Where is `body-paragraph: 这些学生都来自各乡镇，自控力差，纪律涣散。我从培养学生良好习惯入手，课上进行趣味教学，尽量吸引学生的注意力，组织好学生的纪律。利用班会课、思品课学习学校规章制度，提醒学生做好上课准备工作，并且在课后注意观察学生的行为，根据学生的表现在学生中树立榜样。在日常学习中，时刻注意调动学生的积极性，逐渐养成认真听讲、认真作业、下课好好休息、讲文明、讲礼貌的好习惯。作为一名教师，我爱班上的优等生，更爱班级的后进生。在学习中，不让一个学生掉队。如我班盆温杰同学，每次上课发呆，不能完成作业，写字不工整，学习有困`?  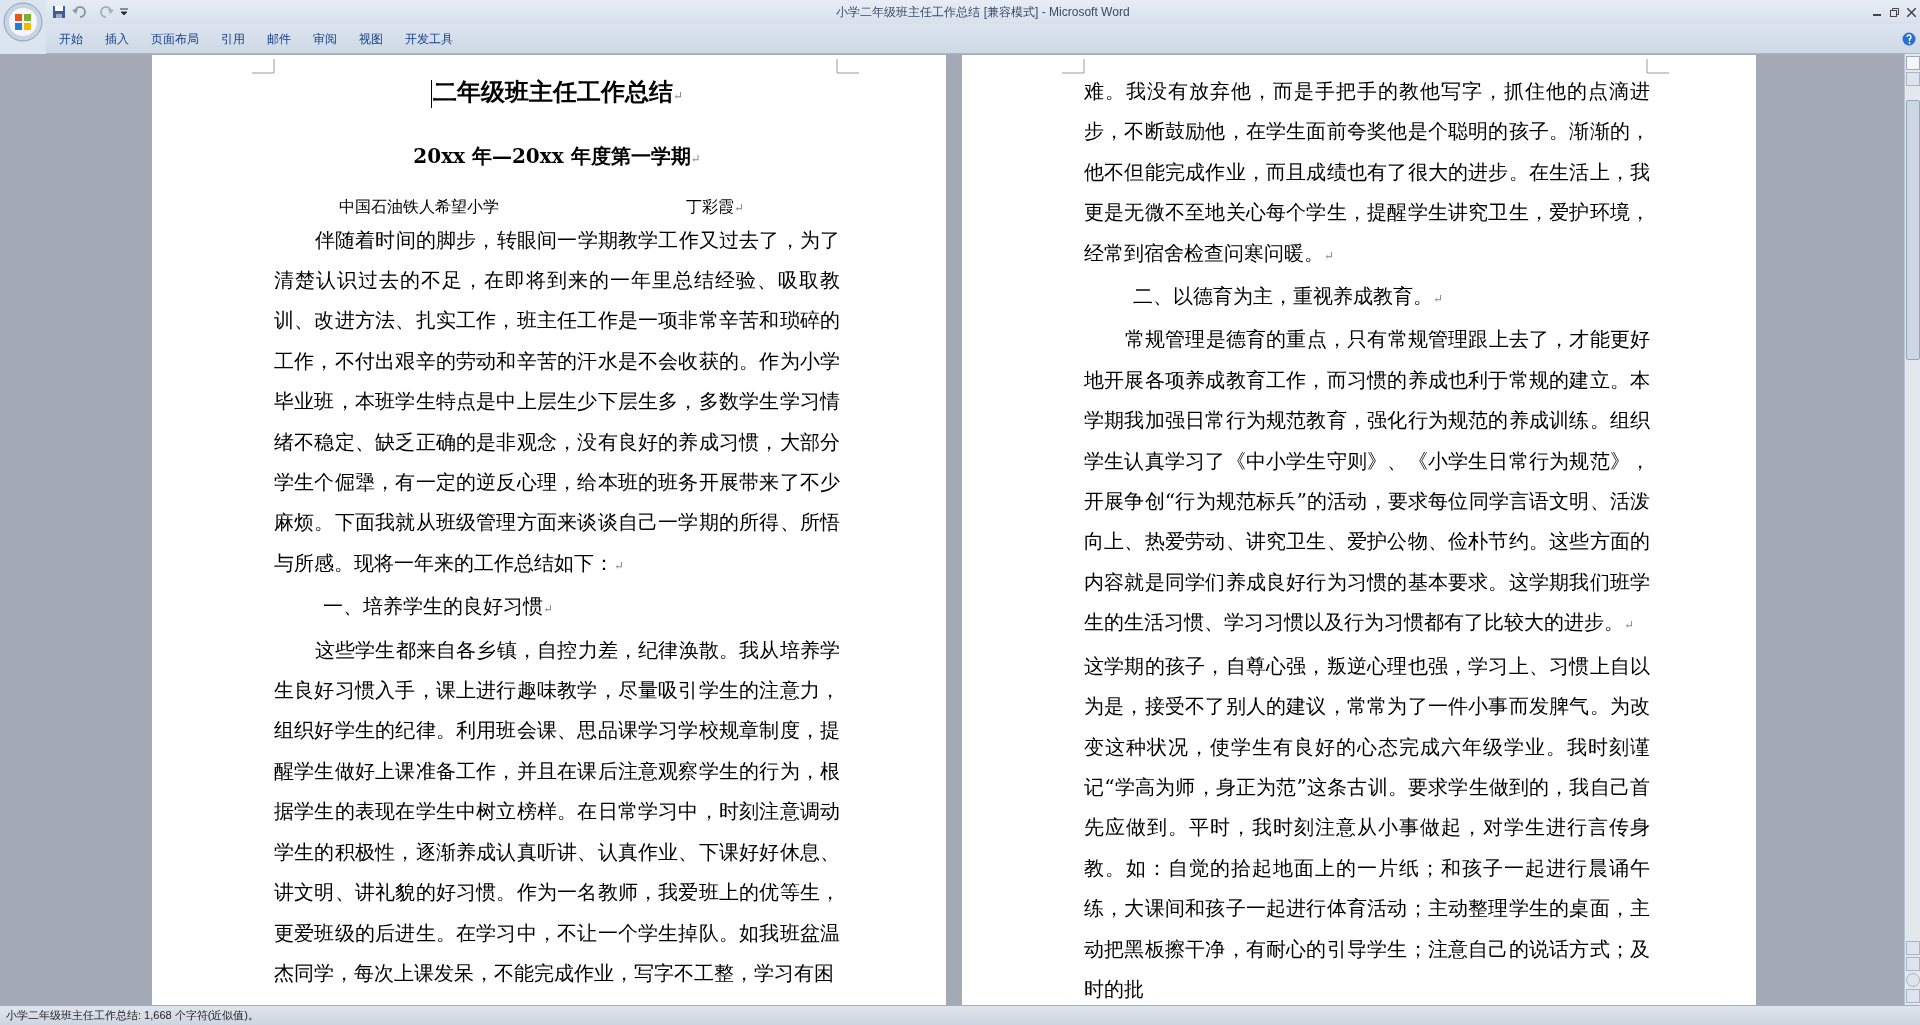
body-paragraph: 这些学生都来自各乡镇，自控力差，纪律涣散。我从培养学生良好习惯入手，课上进行趣味教学，尽量吸引学生的注意力，组织好学生的纪律。利用班会课、思品课学习学校规章制度，提醒学生做好上课准备工作，并且在课后注意观察学生的行为，根据学生的表现在学生中树立榜样。在日常学习中，时刻注意调动学生的积极性，逐渐养成认真听讲、认真作业、下课好好休息、讲文明、讲礼貌的好习惯。作为一名教师，我爱班上的优等生，更爱班级的后进生。在学习中，不让一个学生掉队。如我班盆温杰同学，每次上课发呆，不能完成作业，写字不工整，学习有困 is located at coordinates (557, 811).